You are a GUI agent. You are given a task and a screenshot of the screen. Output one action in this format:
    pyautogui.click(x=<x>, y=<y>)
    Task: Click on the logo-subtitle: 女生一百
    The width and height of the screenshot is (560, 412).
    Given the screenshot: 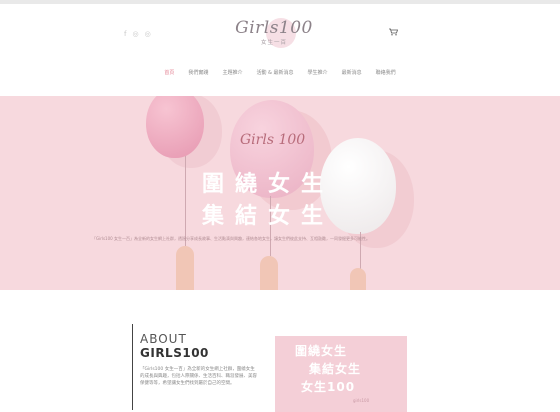 What is the action you would take?
    pyautogui.click(x=273, y=43)
    